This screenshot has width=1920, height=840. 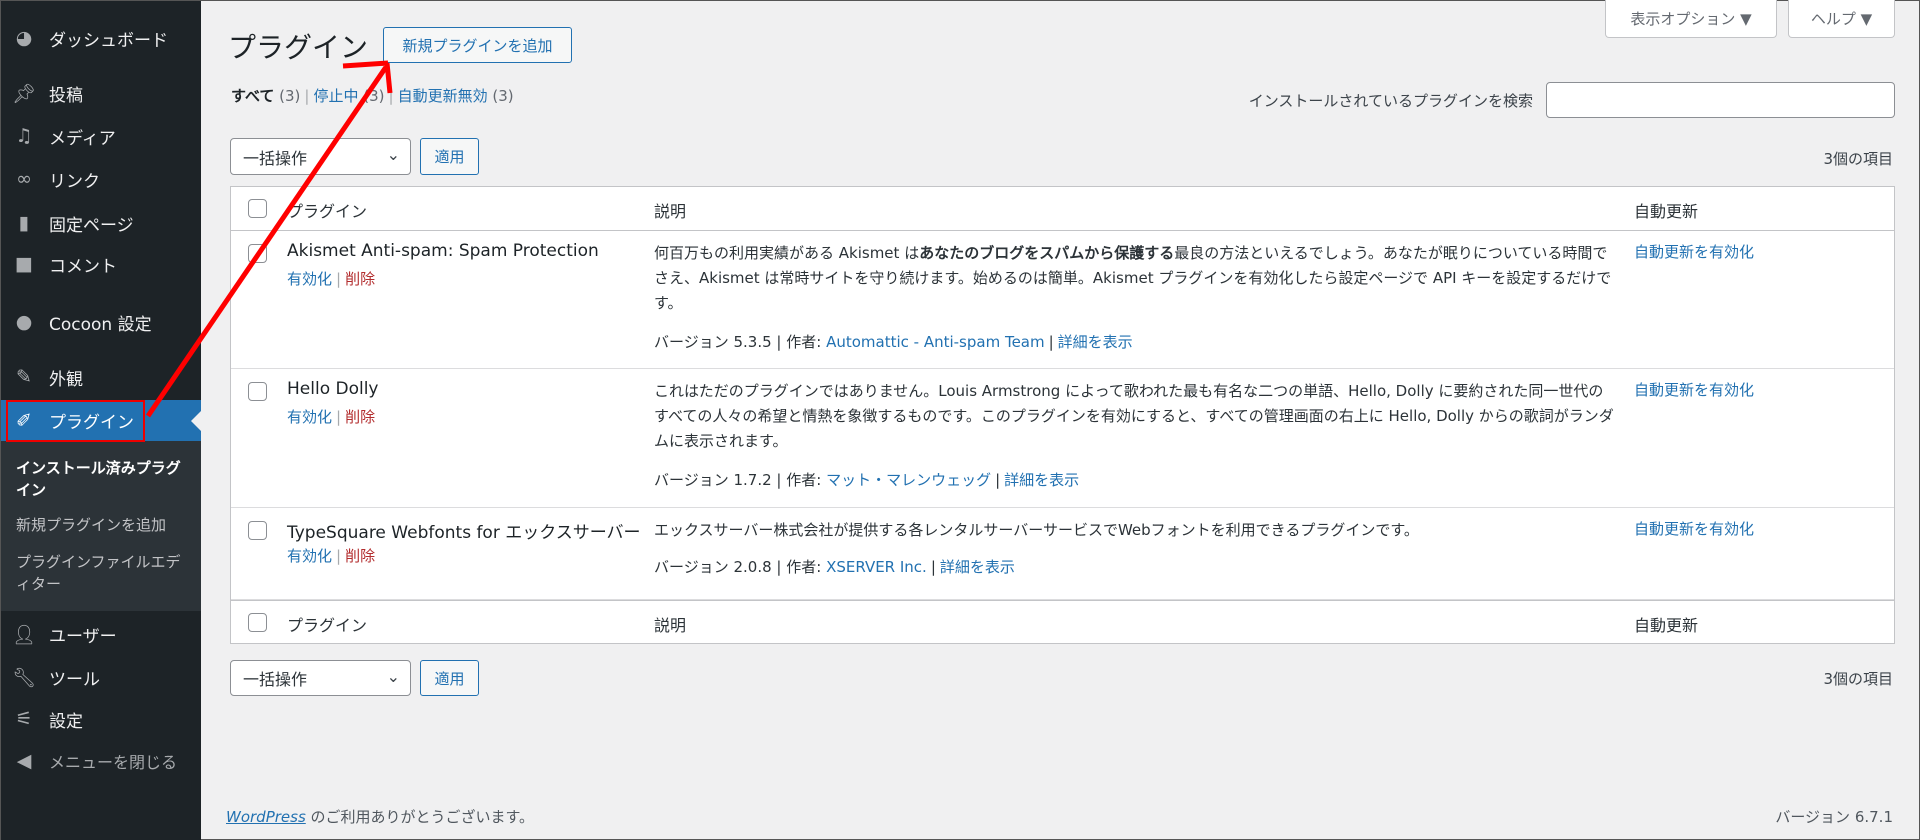 I want to click on arrow-head-down, so click(x=388, y=78).